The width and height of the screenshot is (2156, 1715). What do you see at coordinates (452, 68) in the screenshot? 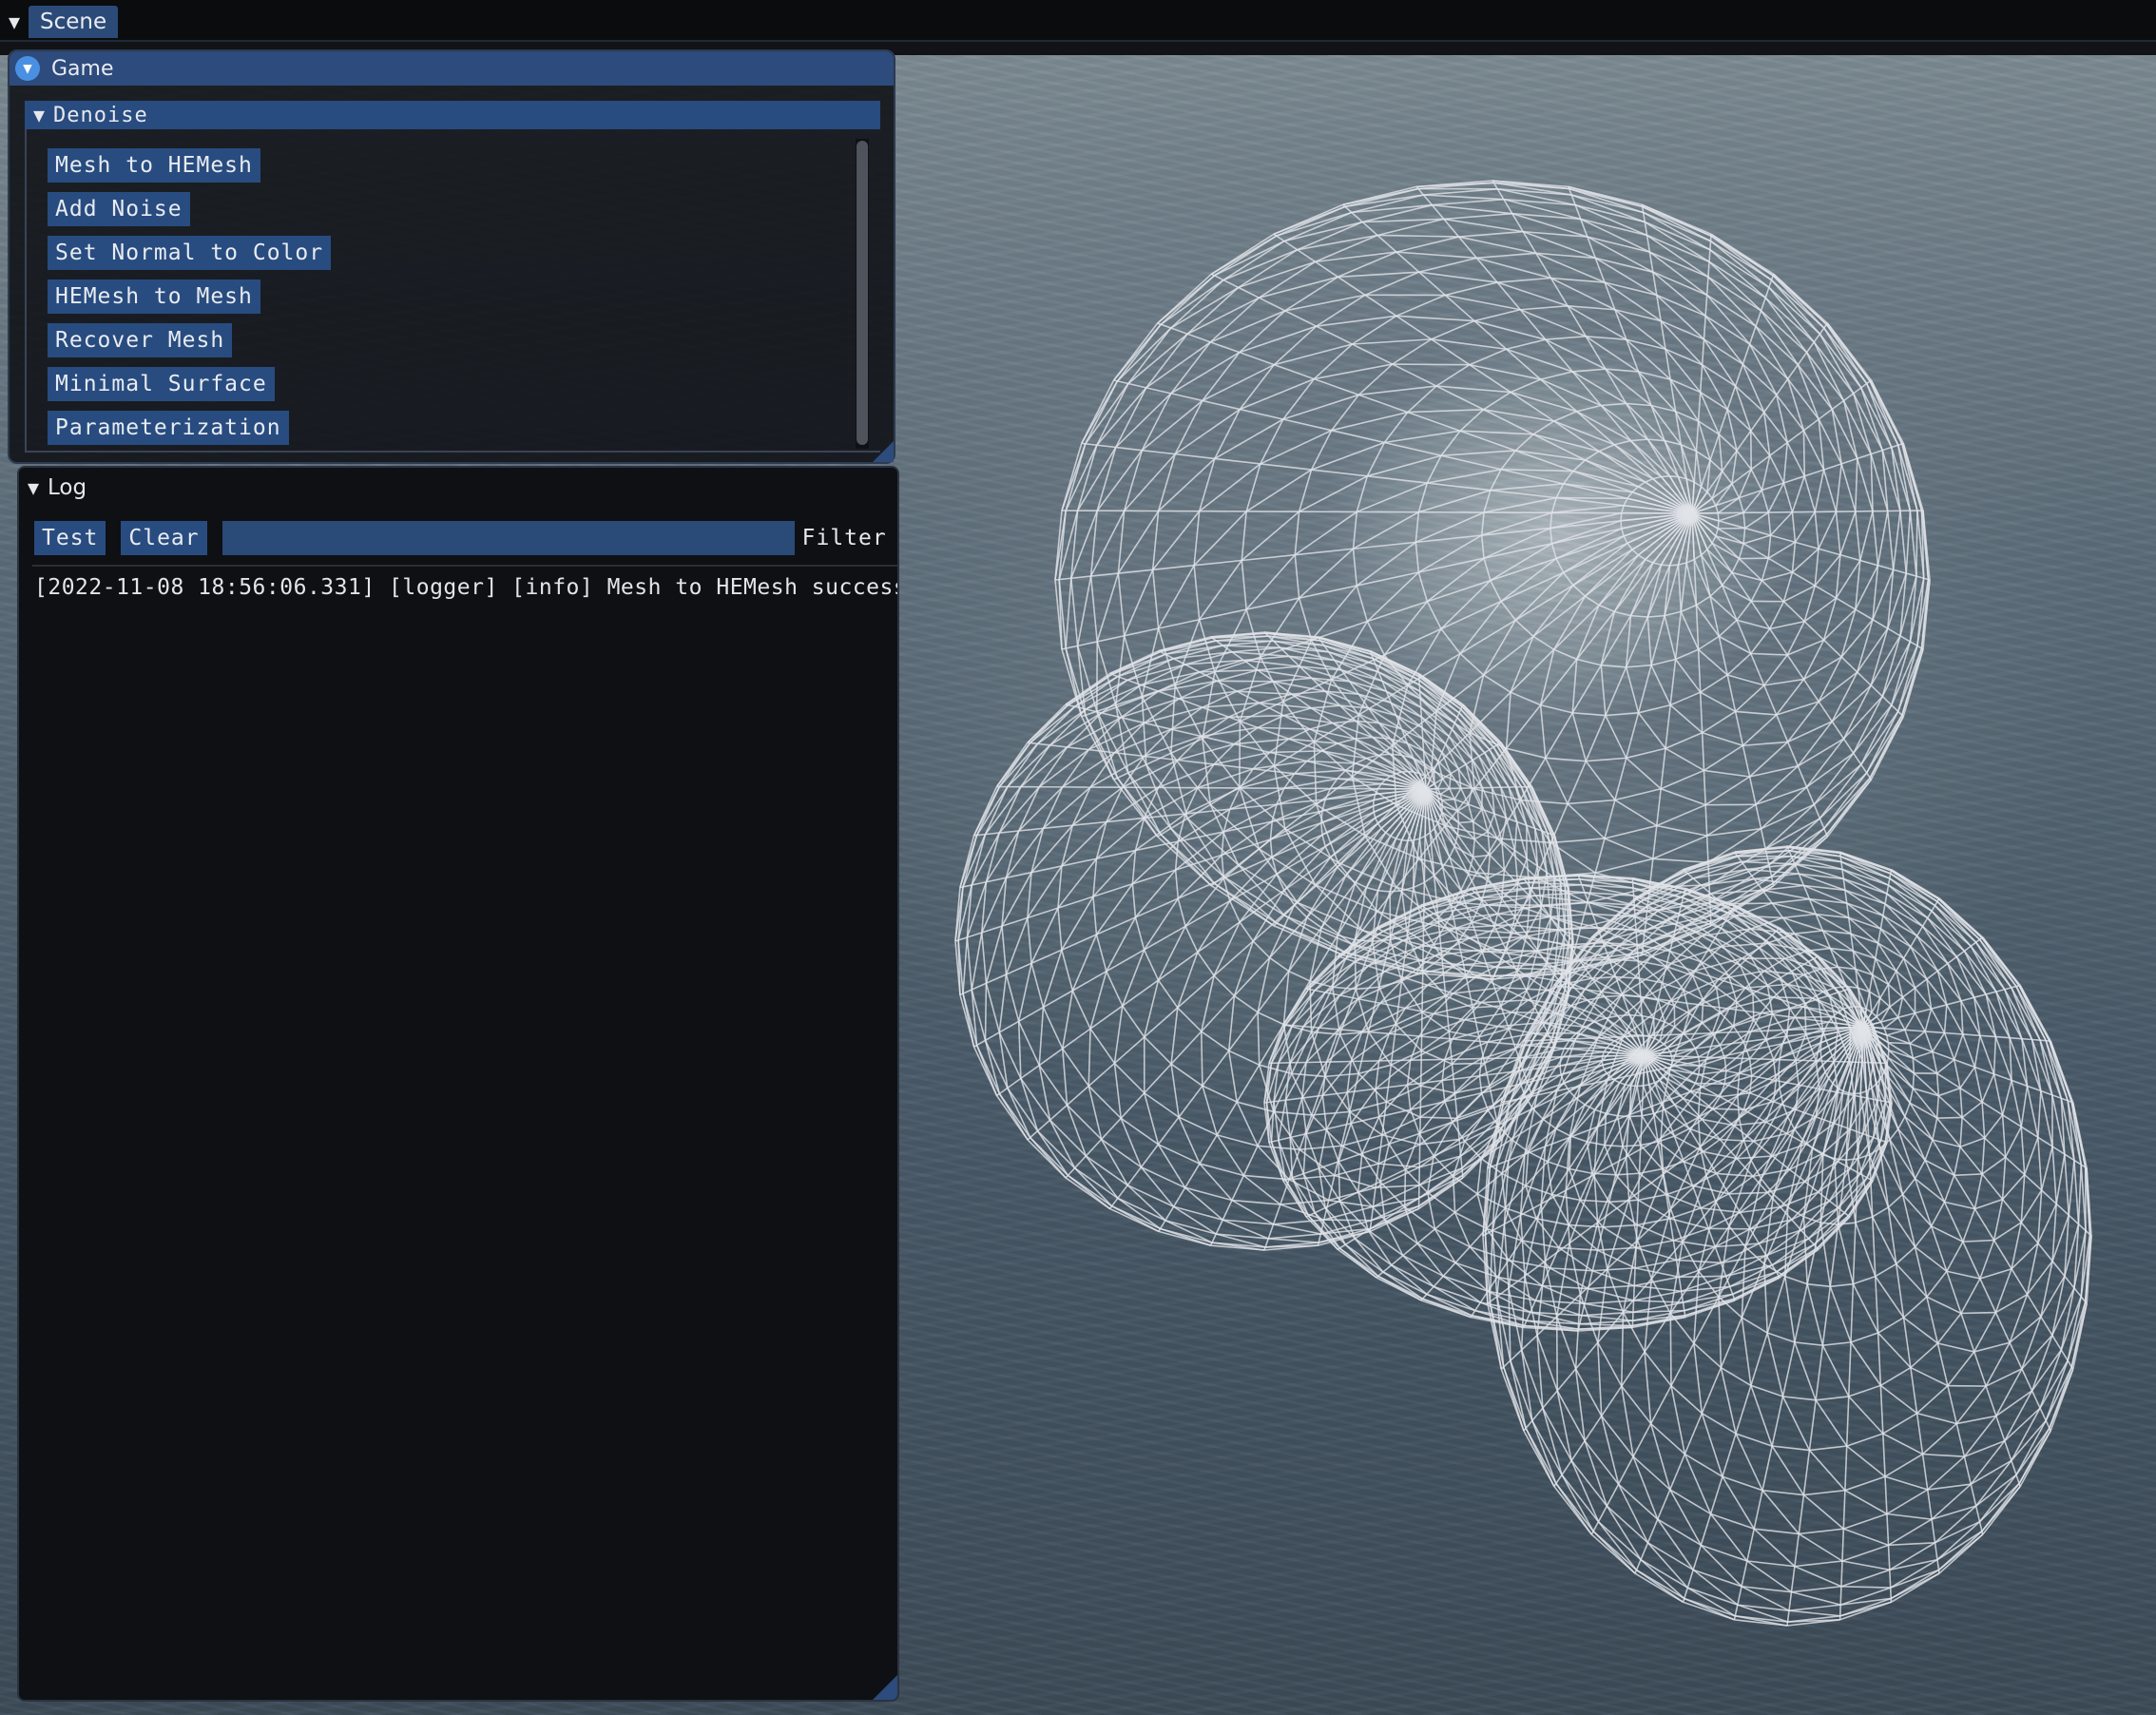
I see `game-window-title-bar: ▼ Game` at bounding box center [452, 68].